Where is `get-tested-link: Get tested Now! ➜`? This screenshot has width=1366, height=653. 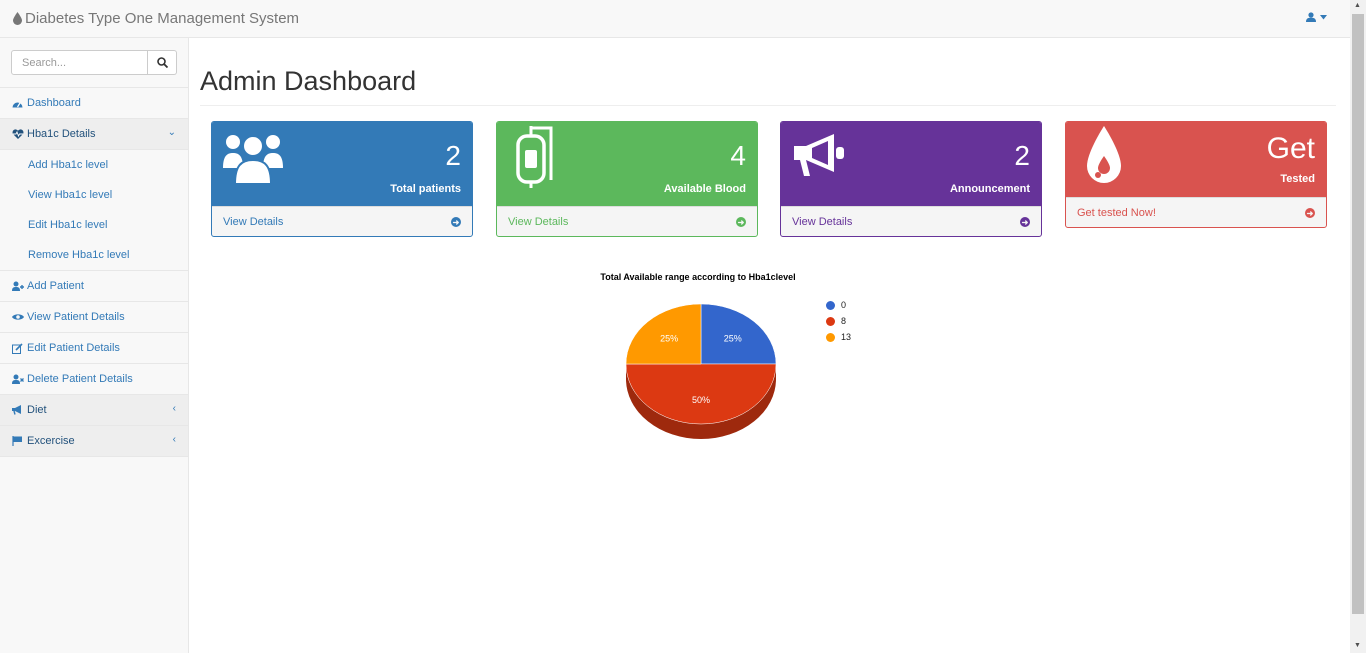 get-tested-link: Get tested Now! ➜ is located at coordinates (1196, 212).